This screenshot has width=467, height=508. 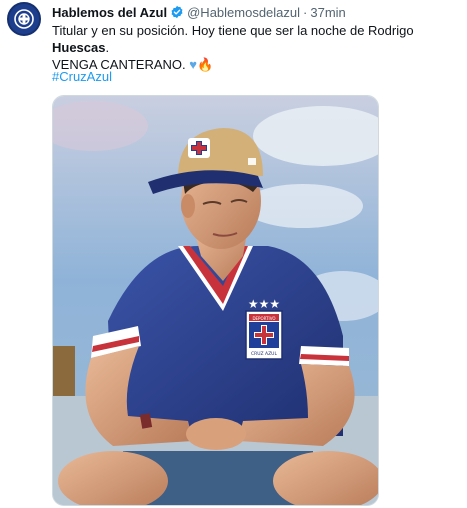 I want to click on author-handle: @Hablemosdelazul, so click(x=243, y=12).